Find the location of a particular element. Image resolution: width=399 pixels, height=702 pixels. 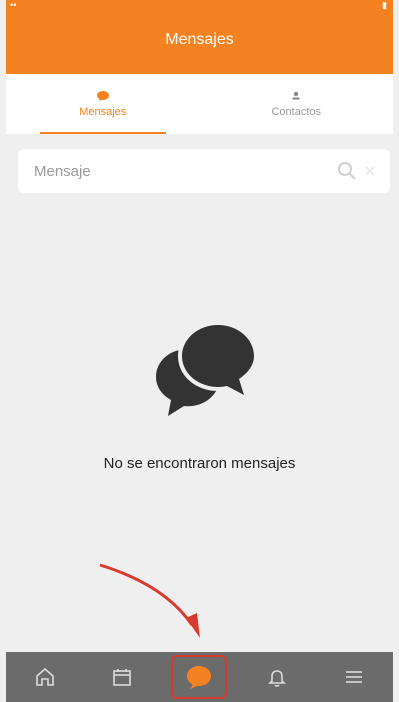

bell-icon is located at coordinates (276, 678).